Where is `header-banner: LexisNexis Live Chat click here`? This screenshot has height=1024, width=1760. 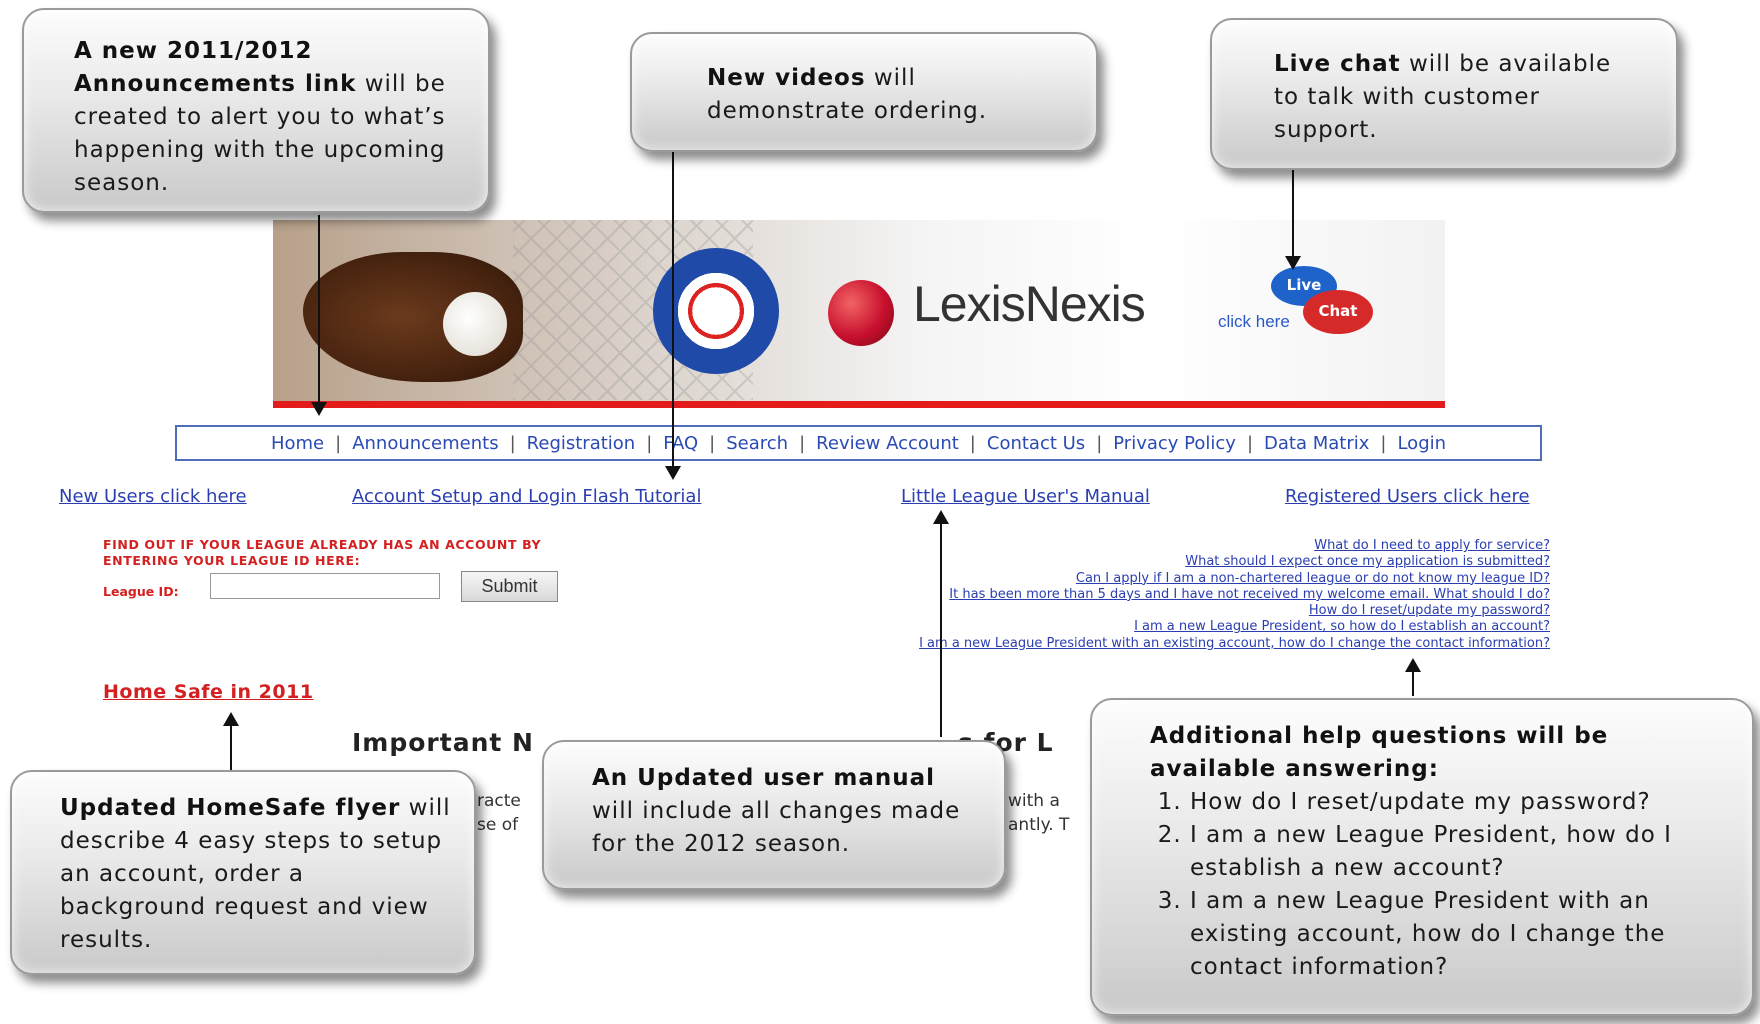
header-banner: LexisNexis Live Chat click here is located at coordinates (859, 314).